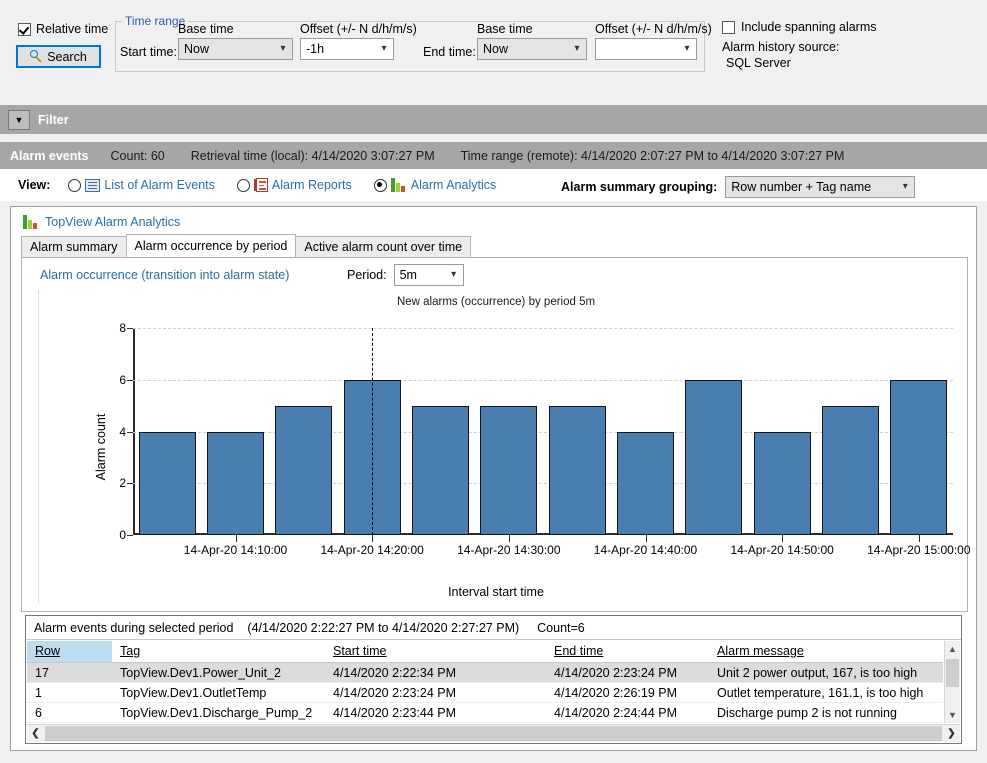 Image resolution: width=987 pixels, height=763 pixels. I want to click on grid-horizontal-scrollbar: ❮ ❯, so click(493, 733).